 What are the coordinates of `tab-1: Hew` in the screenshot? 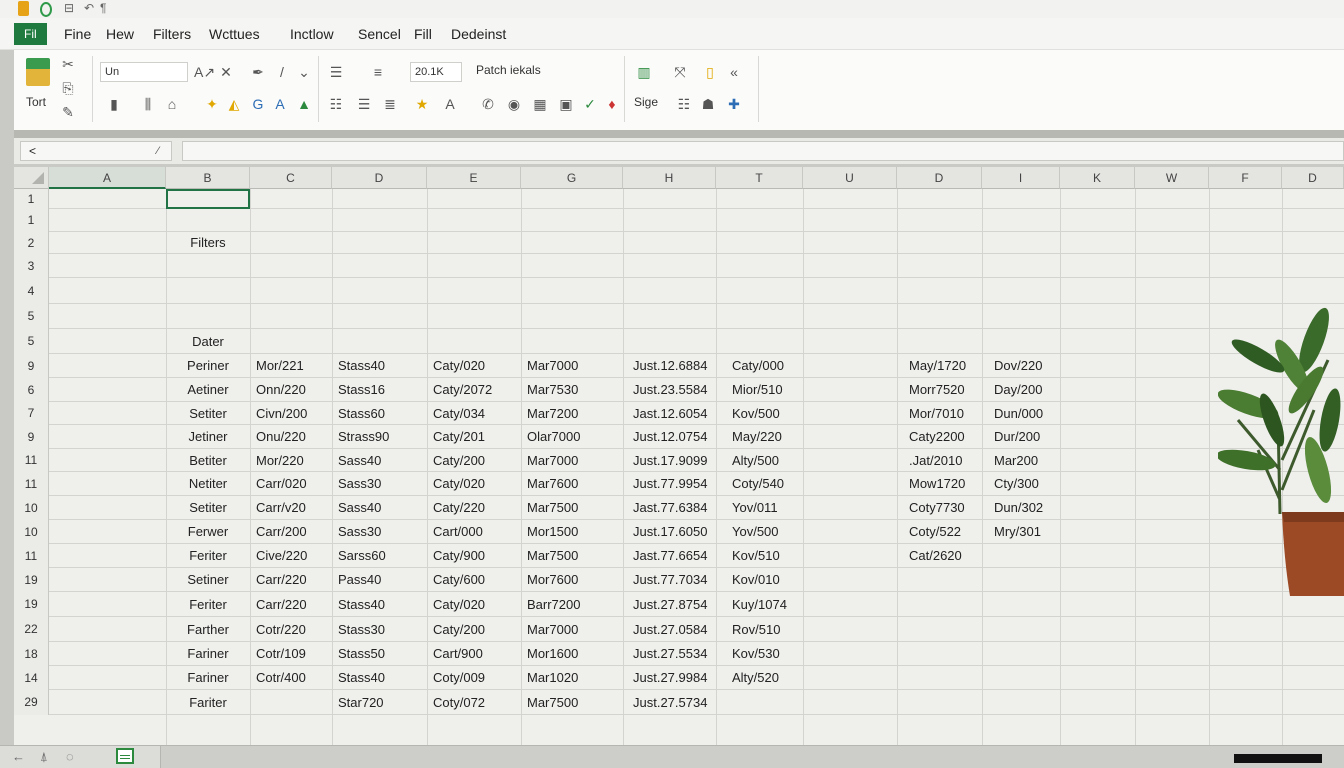 It's located at (120, 34).